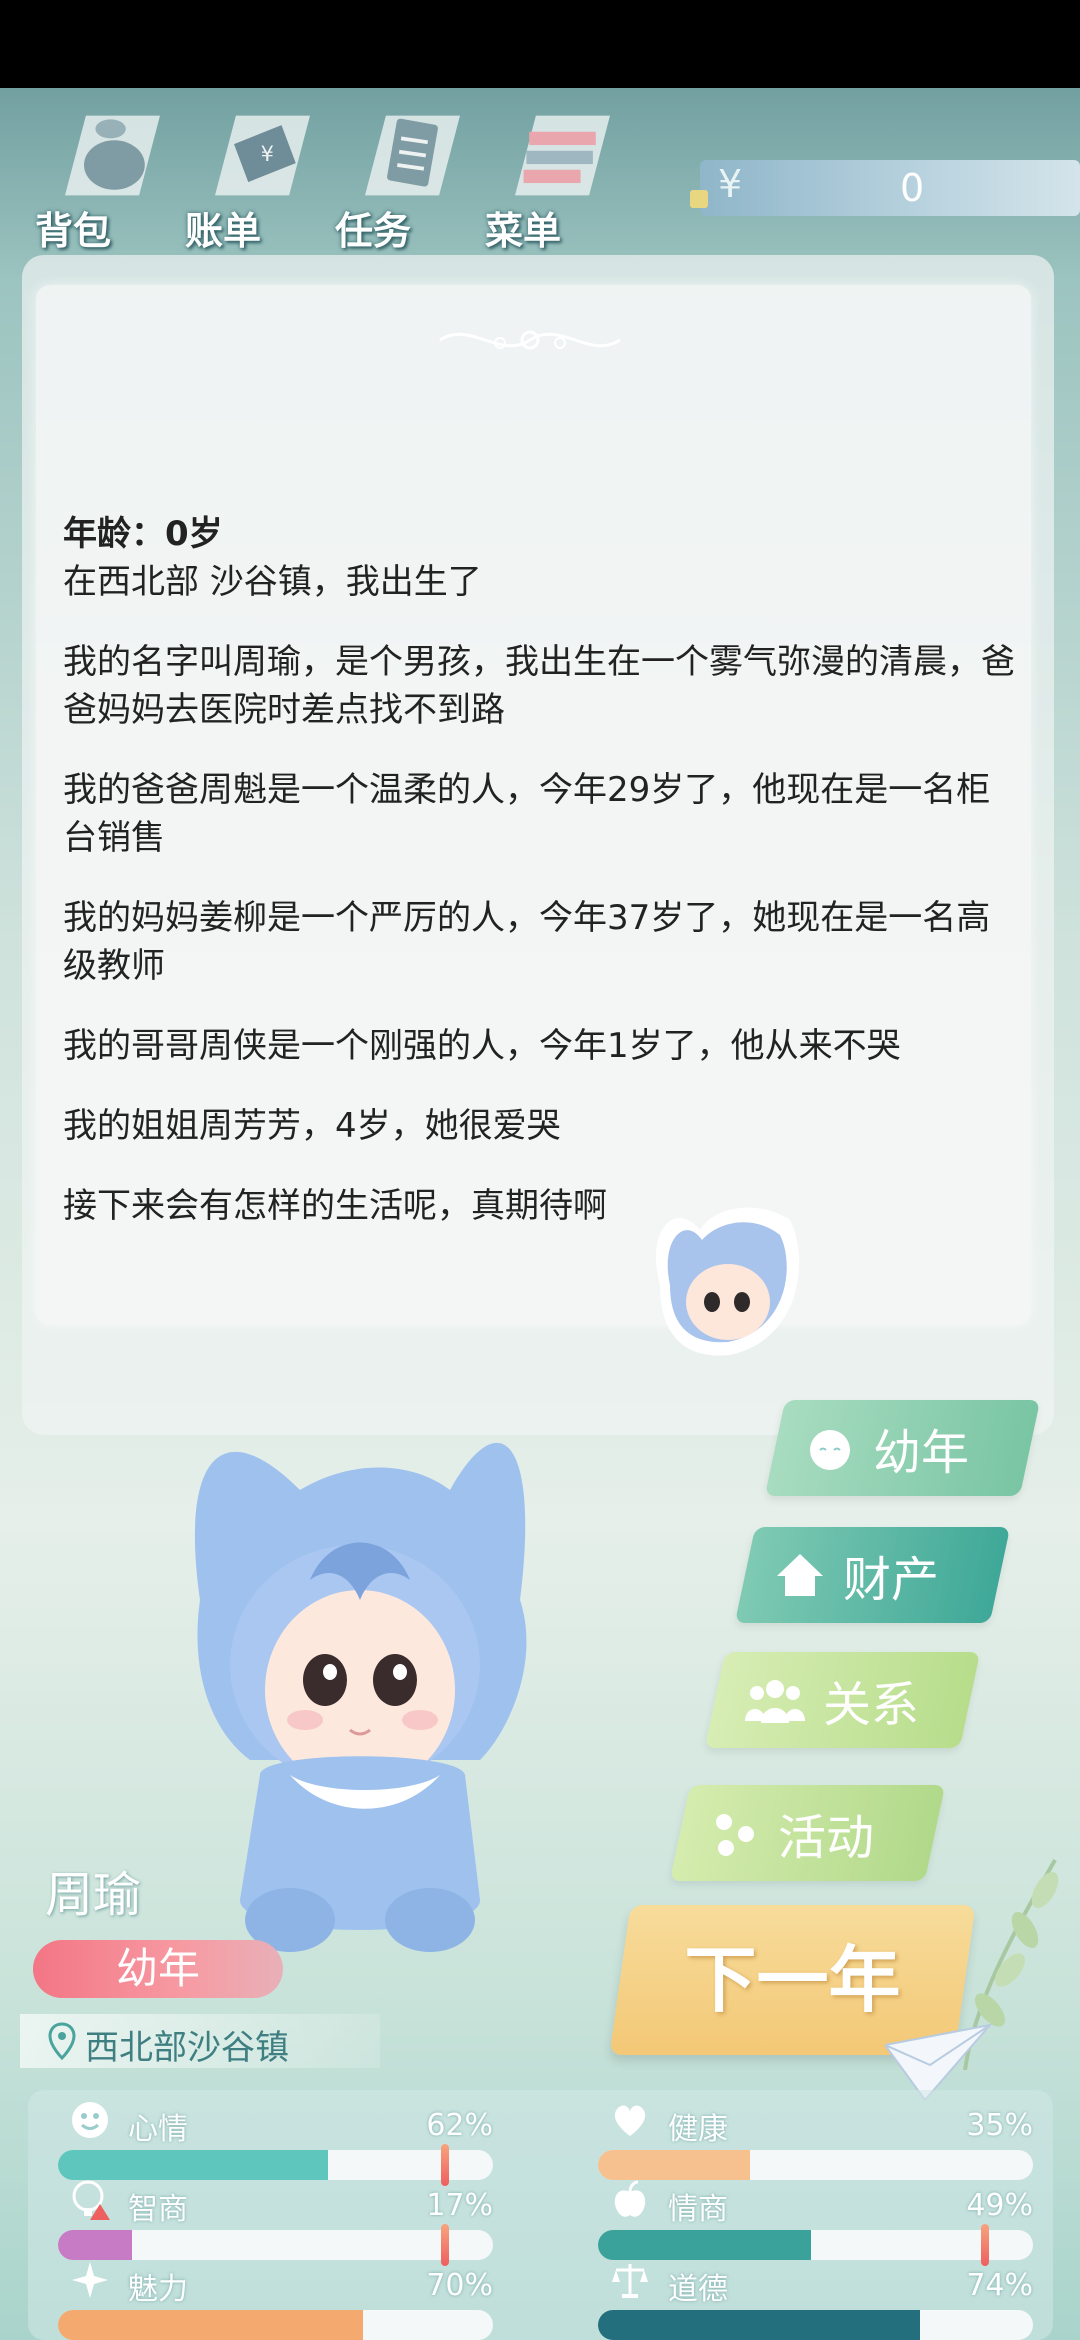 This screenshot has height=2340, width=1080. What do you see at coordinates (815, 2140) in the screenshot?
I see `stat-health: 健康 35%` at bounding box center [815, 2140].